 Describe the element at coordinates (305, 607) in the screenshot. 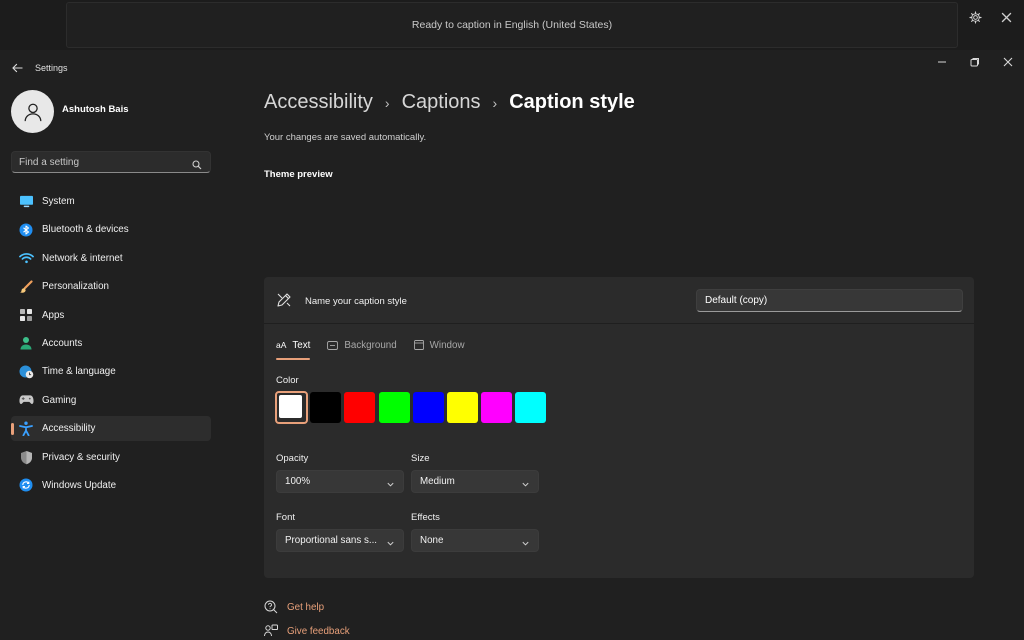

I see `get-help-label: Get help` at that location.